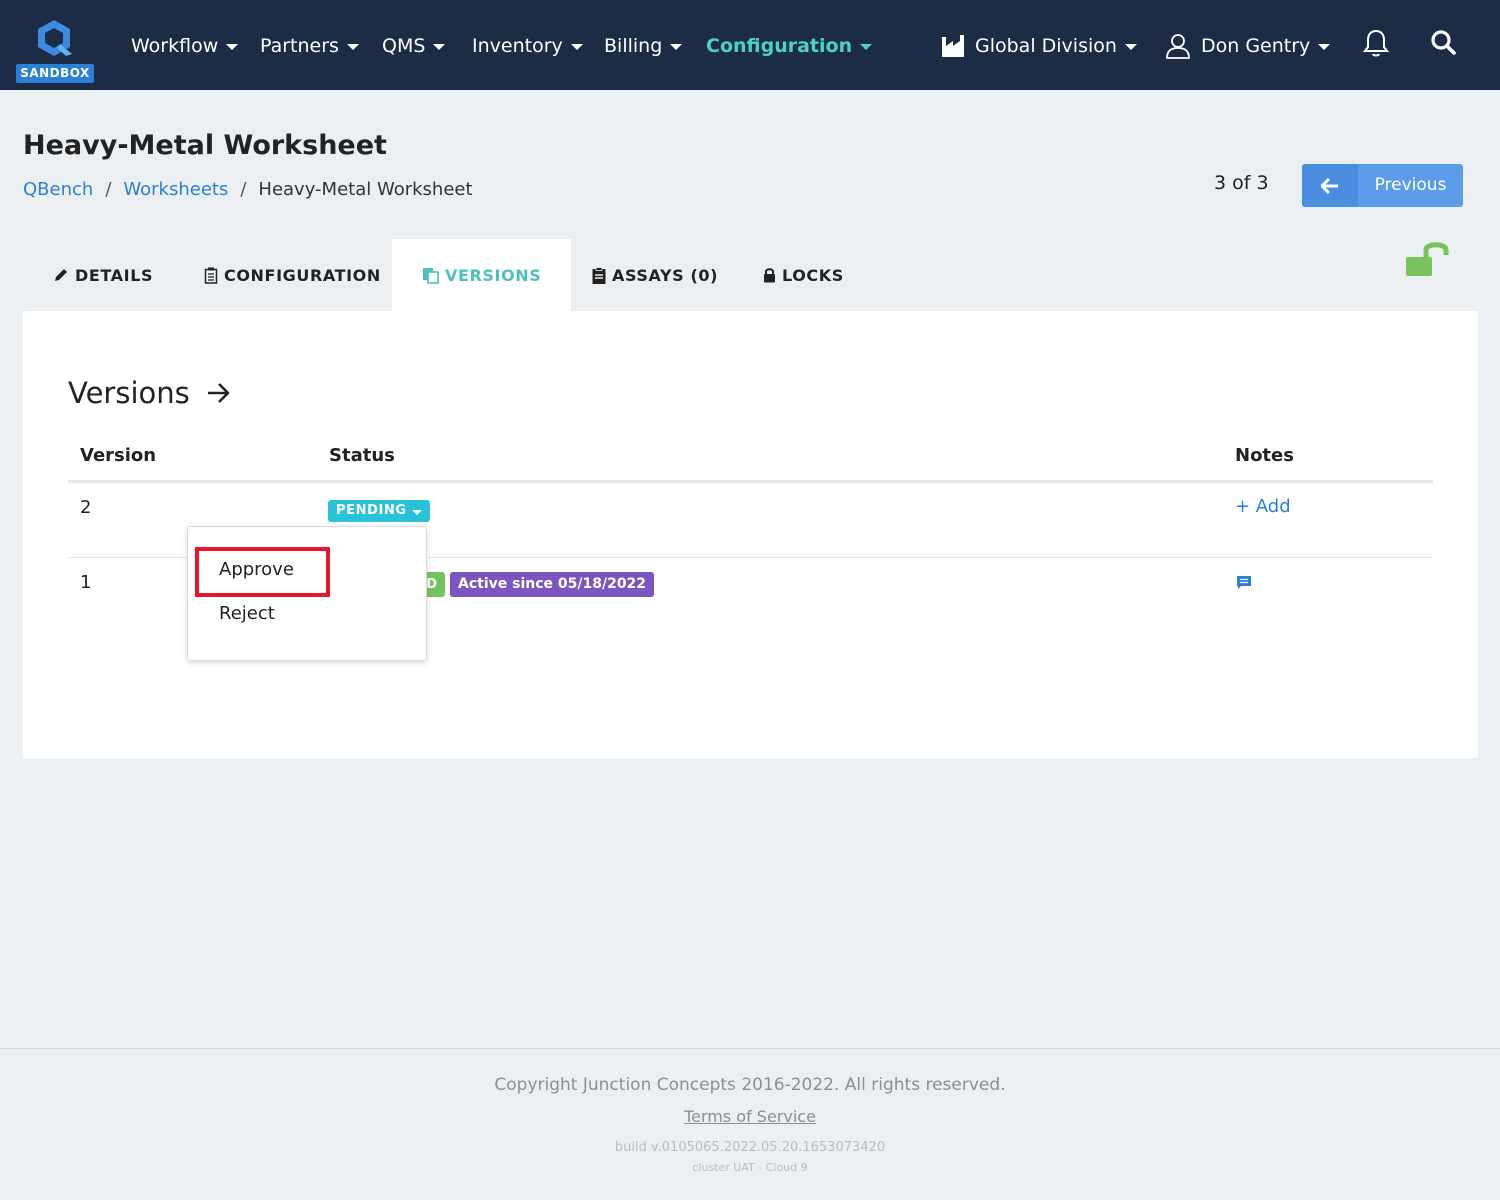 This screenshot has width=1500, height=1200. I want to click on search-icon, so click(1443, 42).